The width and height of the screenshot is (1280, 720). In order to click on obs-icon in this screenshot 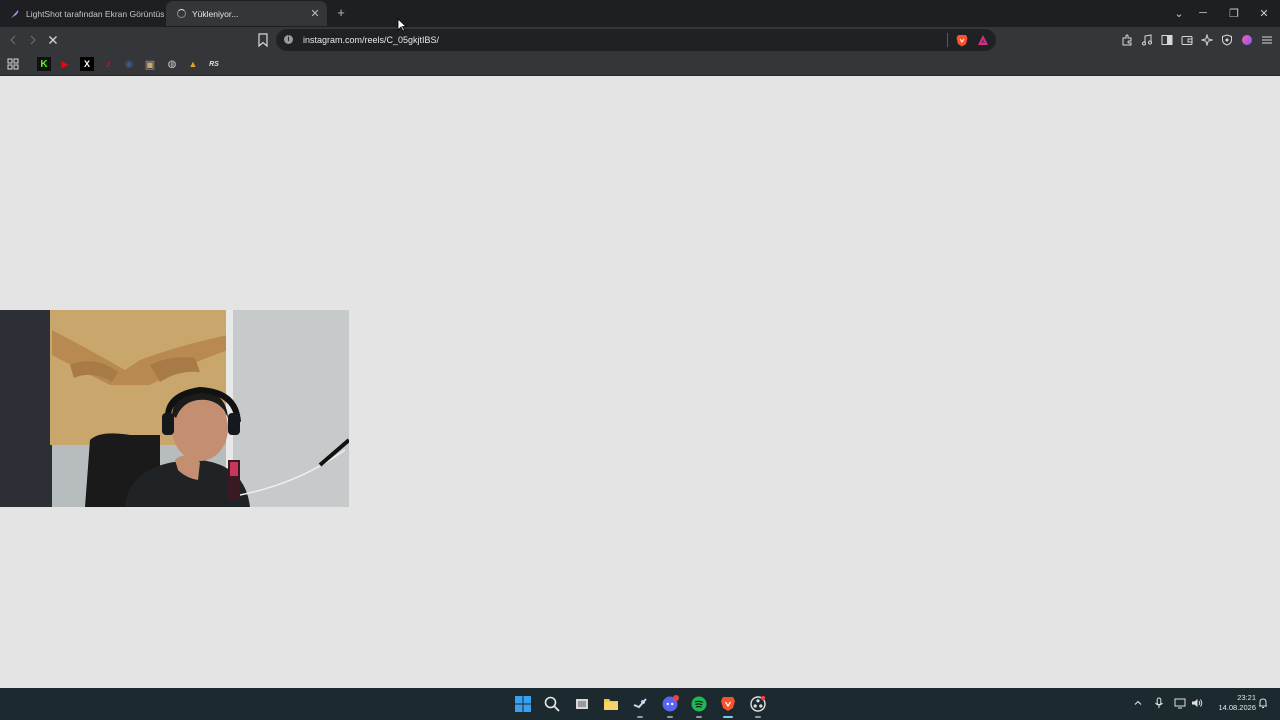, I will do `click(758, 704)`.